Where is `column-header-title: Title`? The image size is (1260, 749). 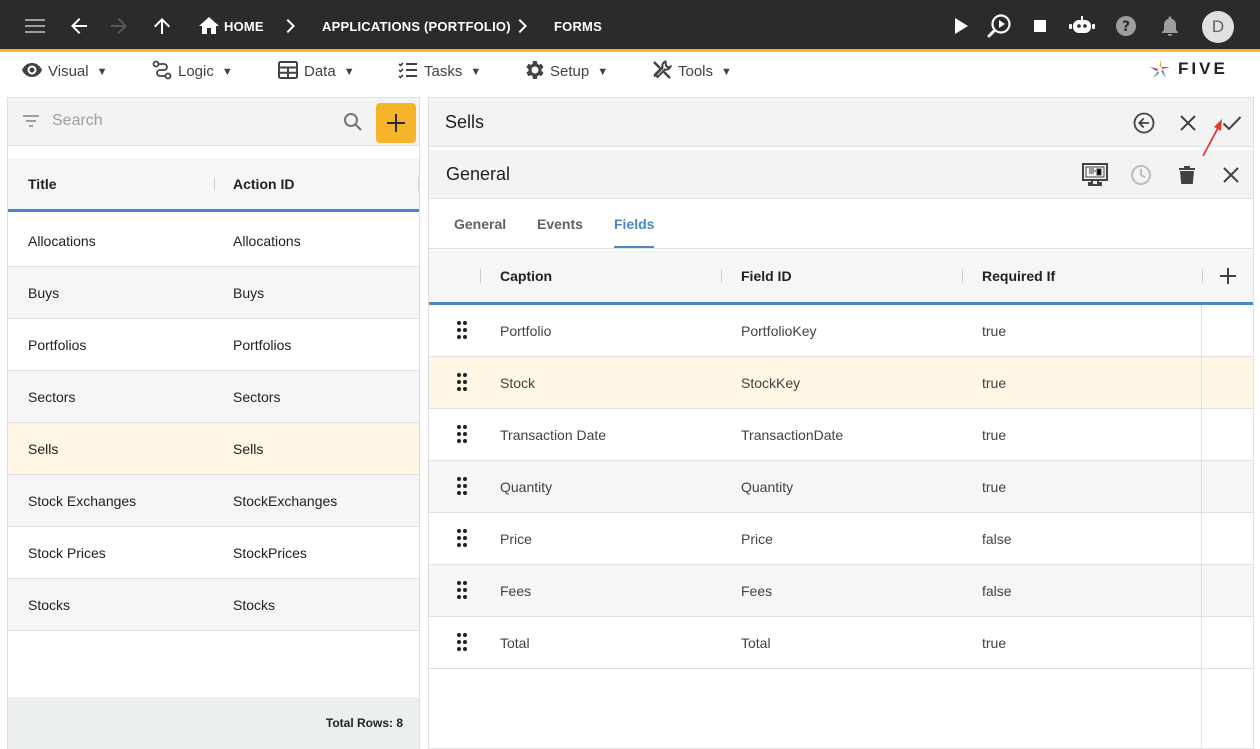
column-header-title: Title is located at coordinates (42, 183).